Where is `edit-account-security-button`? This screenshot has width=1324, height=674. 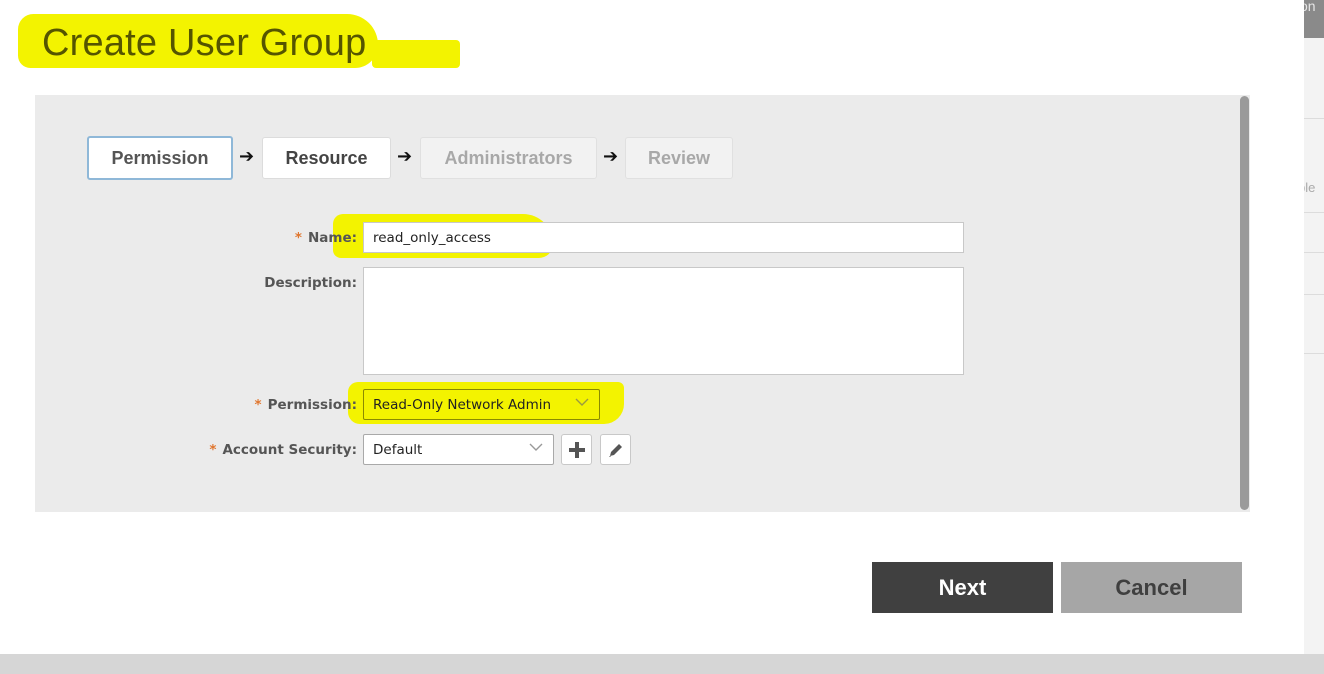
edit-account-security-button is located at coordinates (615, 449).